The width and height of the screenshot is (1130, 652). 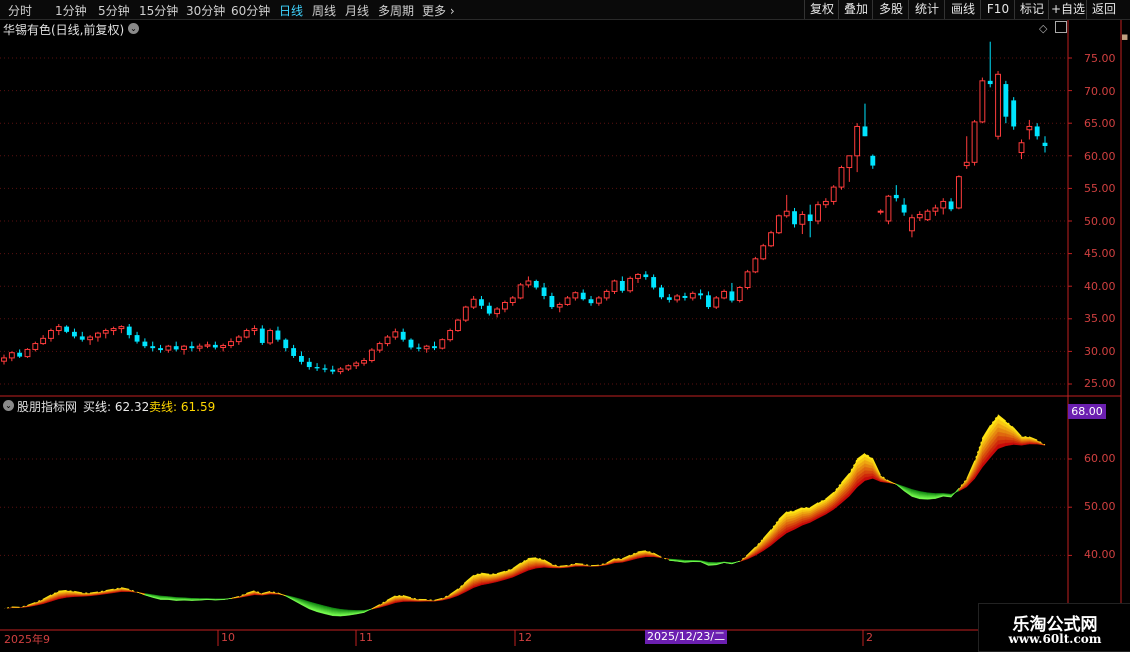 What do you see at coordinates (1054, 627) in the screenshot?
I see `watermark-logo: 乐淘公式网 www.60lt.com` at bounding box center [1054, 627].